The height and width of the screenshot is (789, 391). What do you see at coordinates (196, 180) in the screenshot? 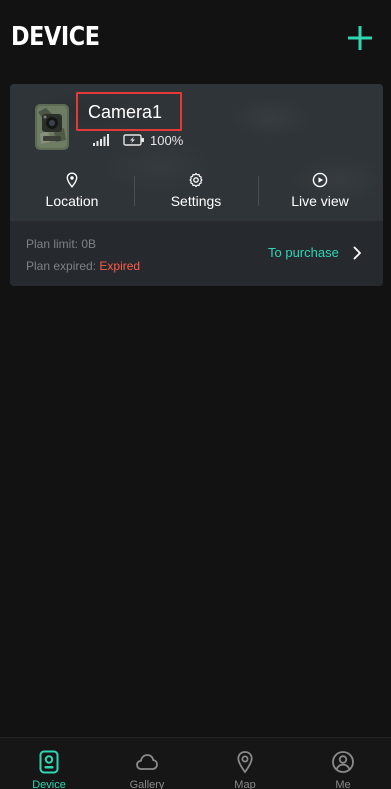
I see `gear-icon` at bounding box center [196, 180].